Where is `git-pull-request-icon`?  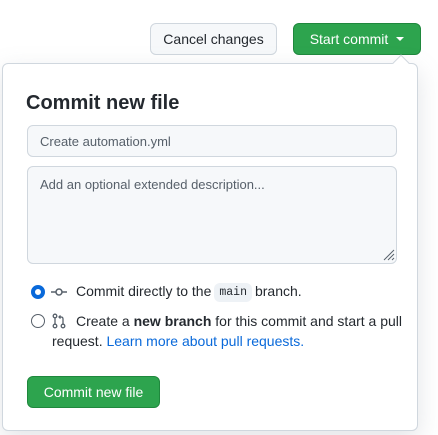 git-pull-request-icon is located at coordinates (59, 321).